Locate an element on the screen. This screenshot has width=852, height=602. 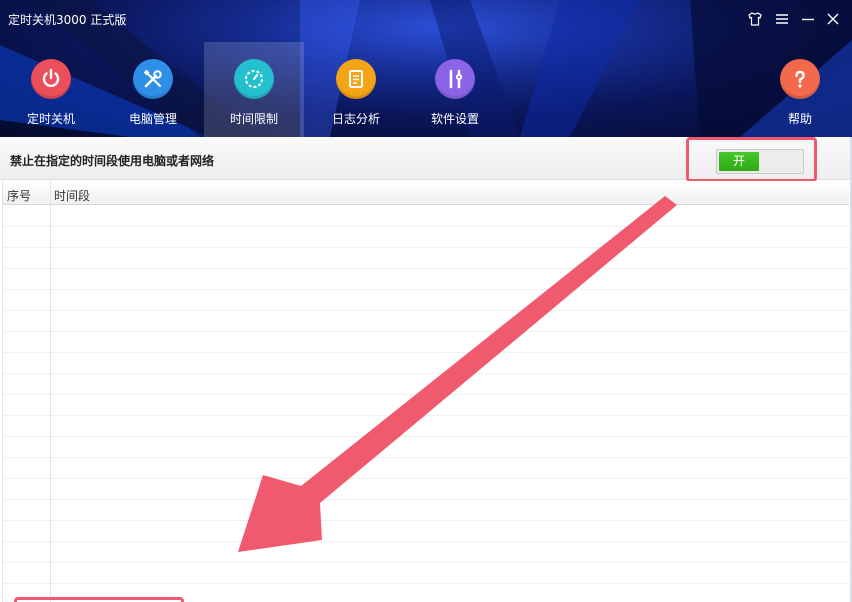
column-header-period: 时间段 is located at coordinates (72, 196).